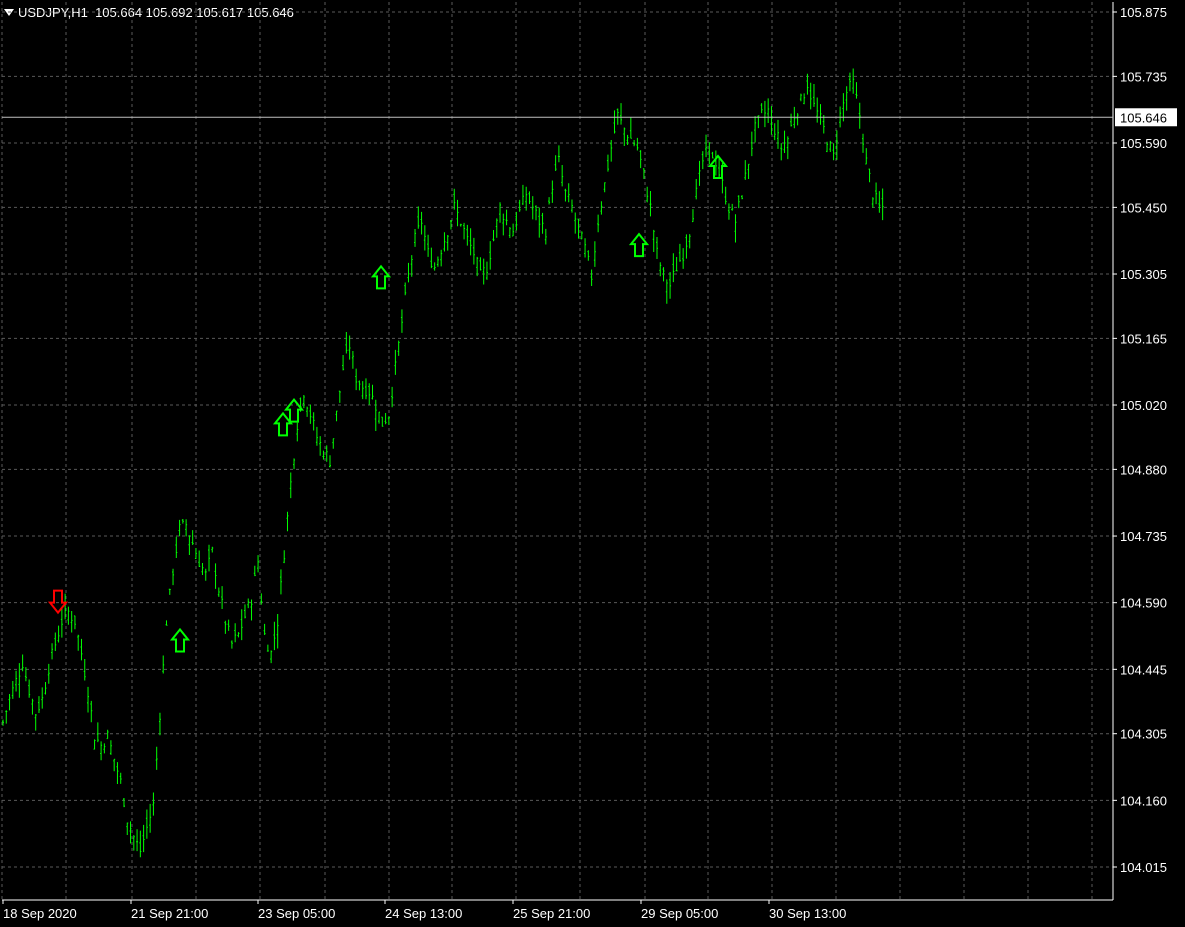 The image size is (1185, 927). I want to click on y-tick-label: 104.735, so click(1143, 536).